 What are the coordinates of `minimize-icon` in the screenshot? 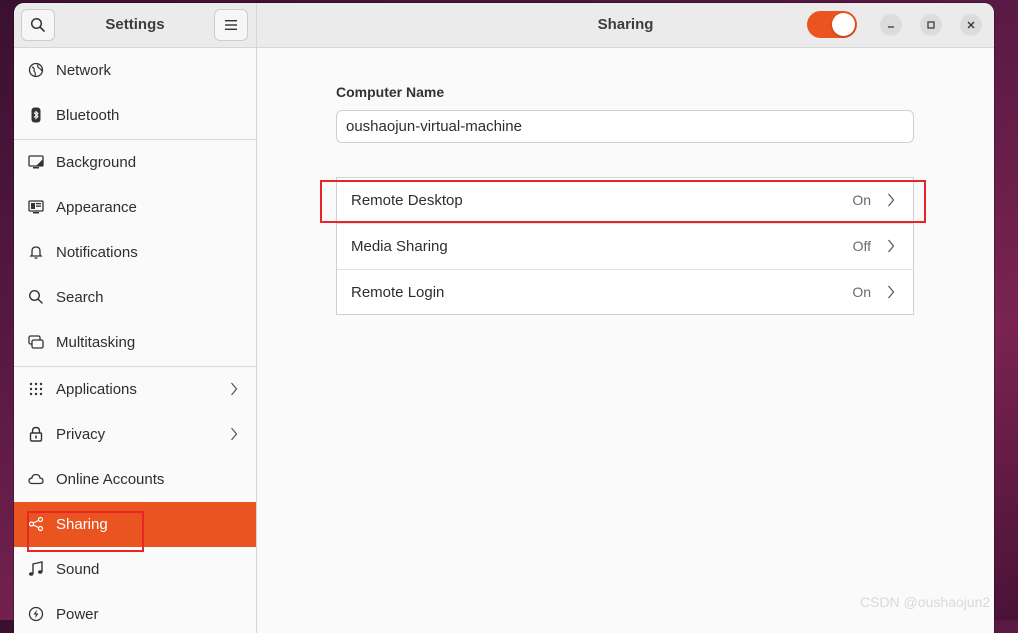 It's located at (891, 27).